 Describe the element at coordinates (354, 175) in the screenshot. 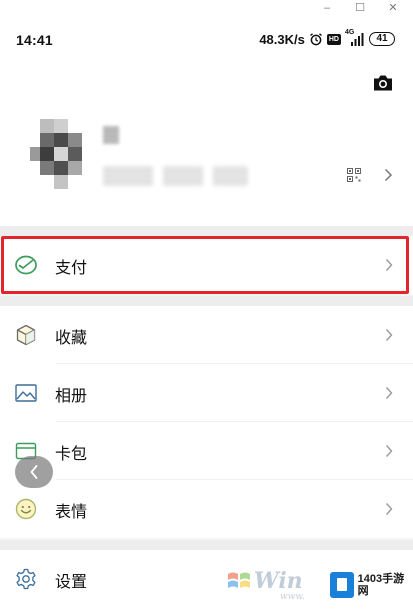

I see `qr-code-icon` at that location.